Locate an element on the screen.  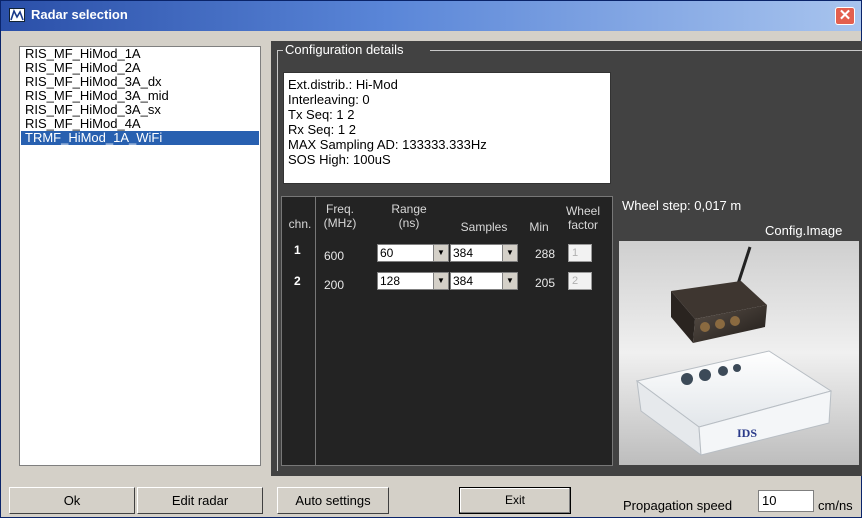
config-line: Ext.distrib.: Hi-Mod is located at coordinates (343, 84).